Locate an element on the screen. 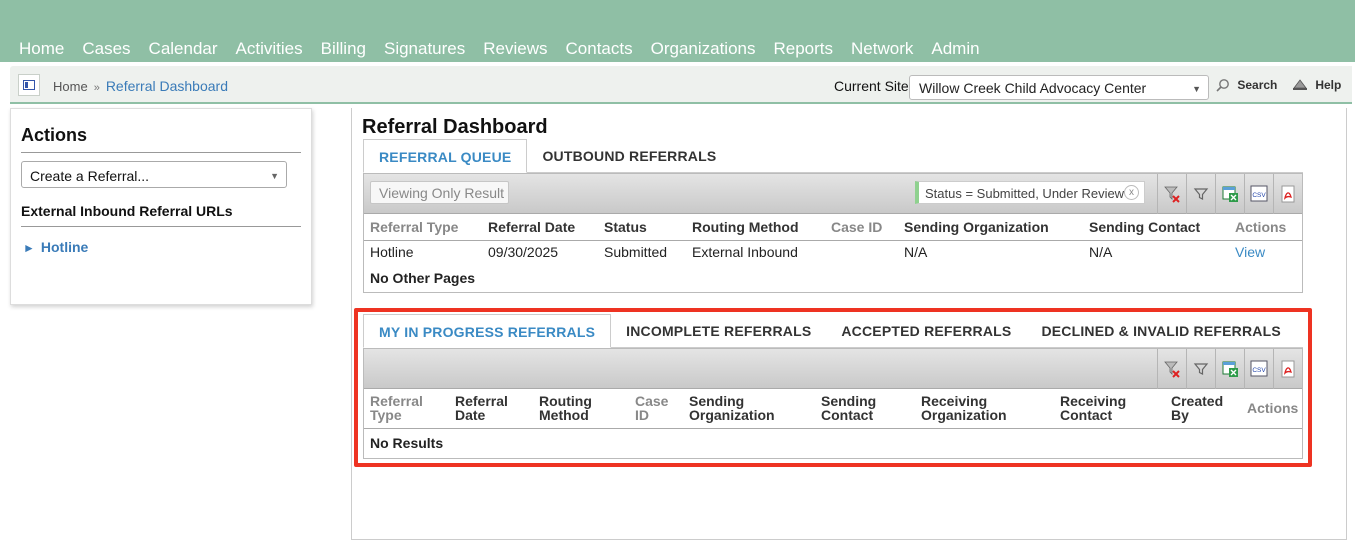 This screenshot has width=1355, height=543. pager-status: No Other Pages is located at coordinates (423, 278).